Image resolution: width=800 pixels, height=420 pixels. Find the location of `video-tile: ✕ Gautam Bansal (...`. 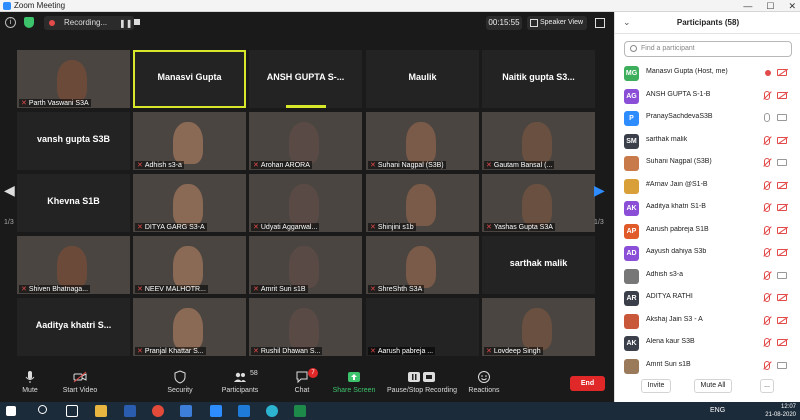

video-tile: ✕ Gautam Bansal (... is located at coordinates (538, 141).